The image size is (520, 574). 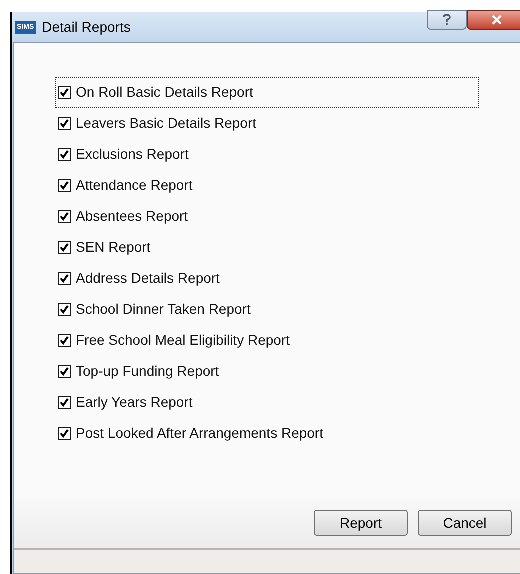 I want to click on checkbox-item: Top-up Funding Report, so click(x=267, y=371).